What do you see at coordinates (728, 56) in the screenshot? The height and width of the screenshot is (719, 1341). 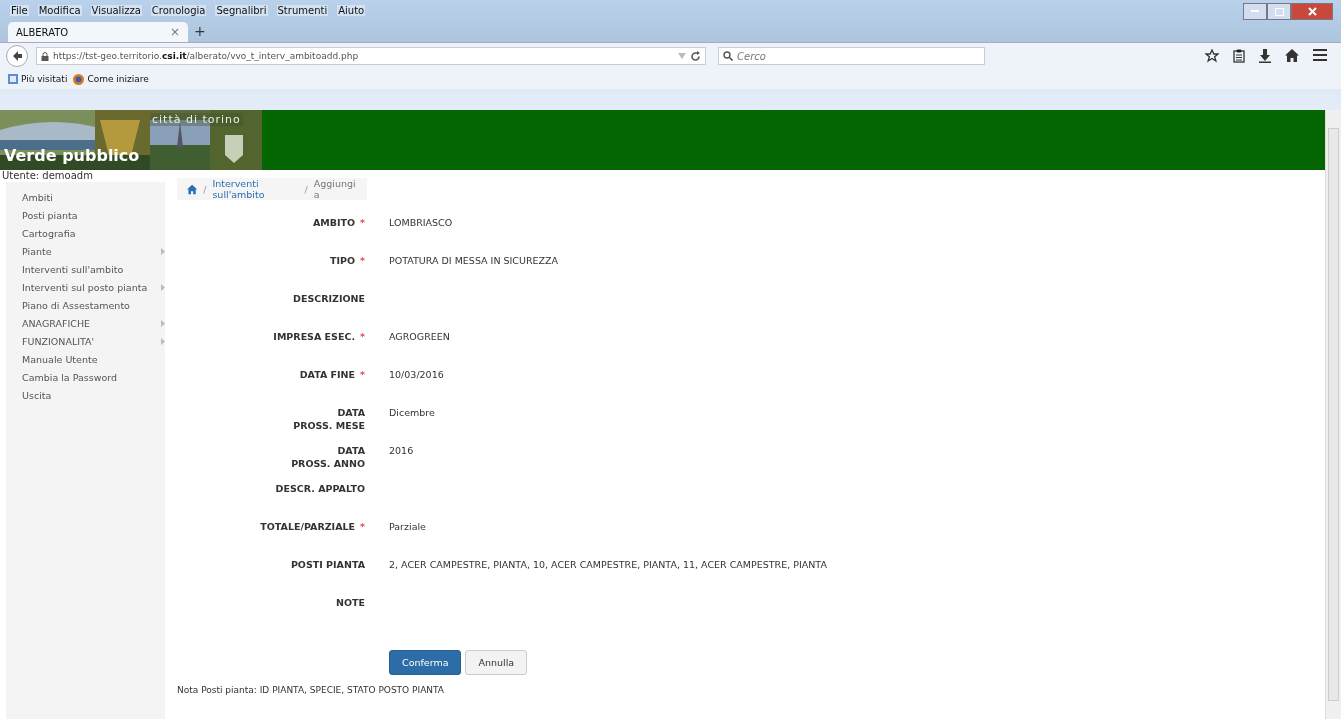 I see `search-icon` at bounding box center [728, 56].